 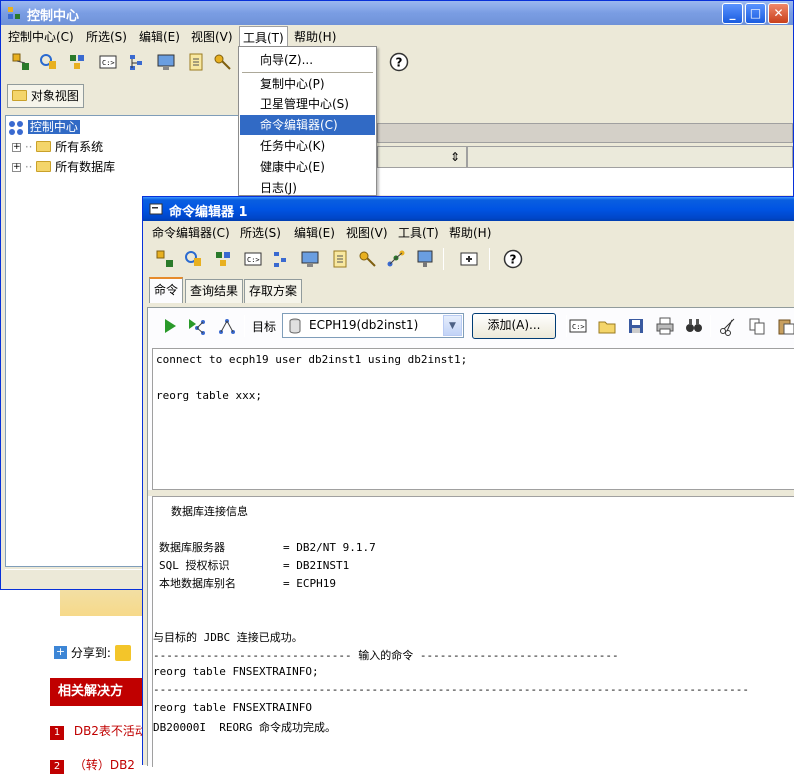 I want to click on explain-icon, so click(x=227, y=326).